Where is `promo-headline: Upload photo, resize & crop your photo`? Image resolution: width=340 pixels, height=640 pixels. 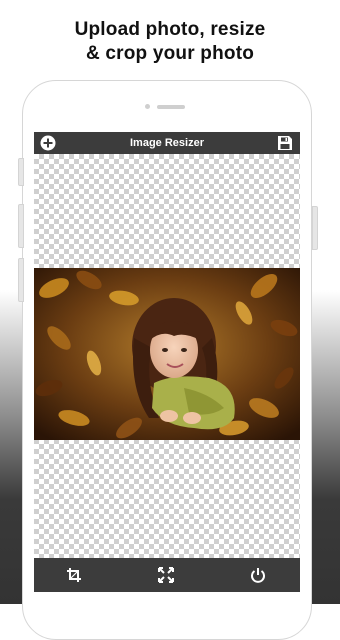 promo-headline: Upload photo, resize & crop your photo is located at coordinates (170, 42).